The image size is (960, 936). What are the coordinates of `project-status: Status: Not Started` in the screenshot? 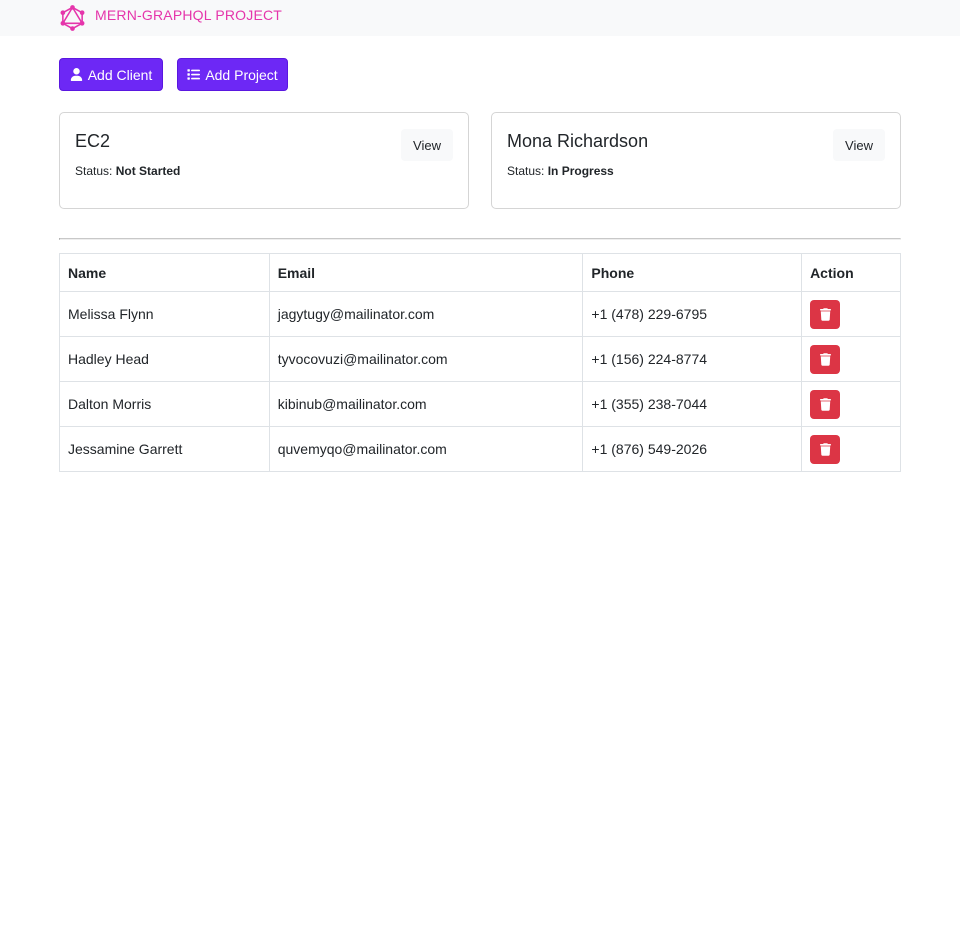 It's located at (127, 171).